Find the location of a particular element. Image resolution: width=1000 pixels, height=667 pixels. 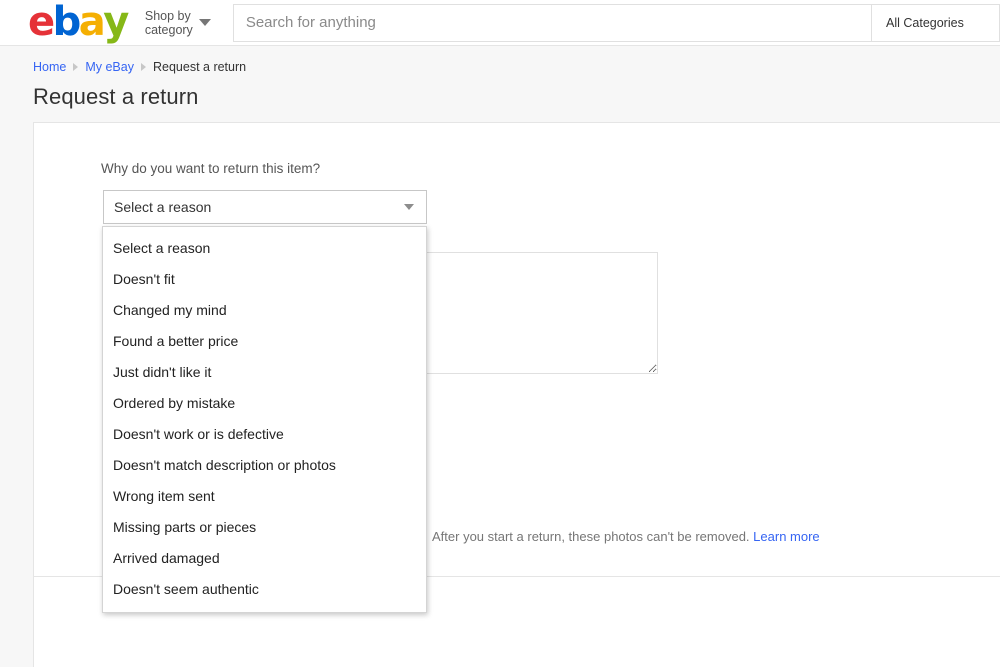

dropdown-option: Doesn't work or is defective is located at coordinates (264, 434).